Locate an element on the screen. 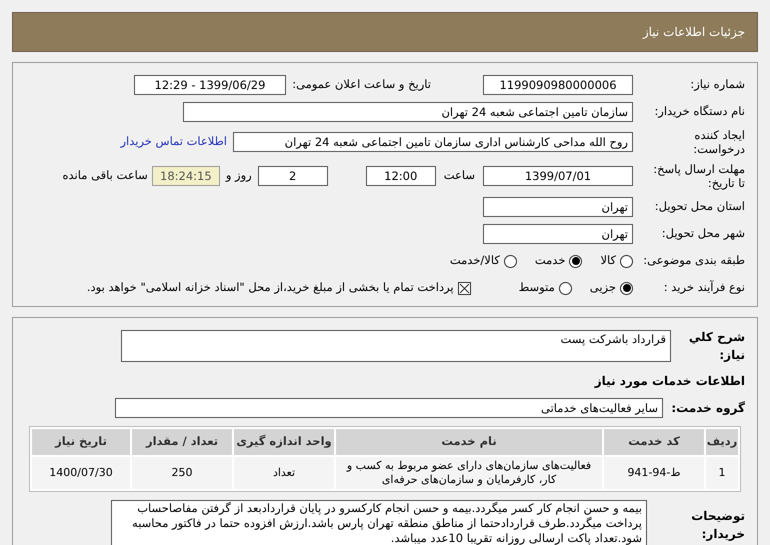 This screenshot has width=770, height=545. field-label: استان محل تحویل: is located at coordinates (699, 207).